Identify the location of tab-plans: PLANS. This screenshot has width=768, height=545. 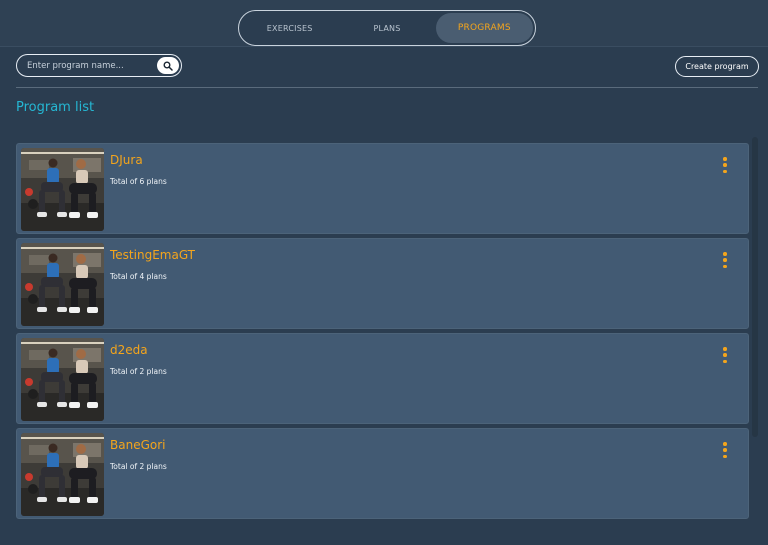
(386, 28).